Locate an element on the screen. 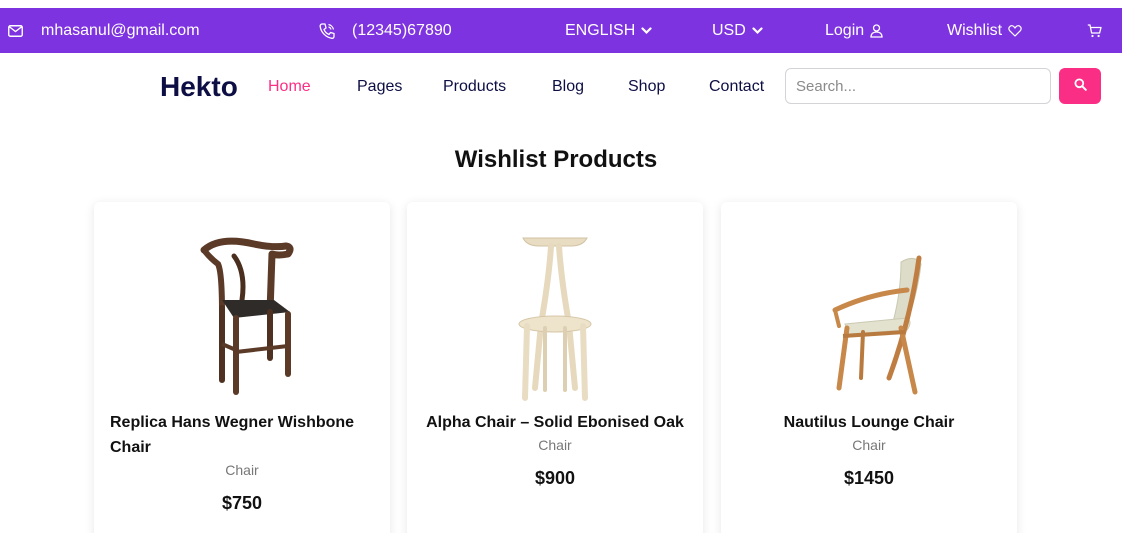 The image size is (1122, 533). wishlist-link: Wishlist is located at coordinates (984, 30).